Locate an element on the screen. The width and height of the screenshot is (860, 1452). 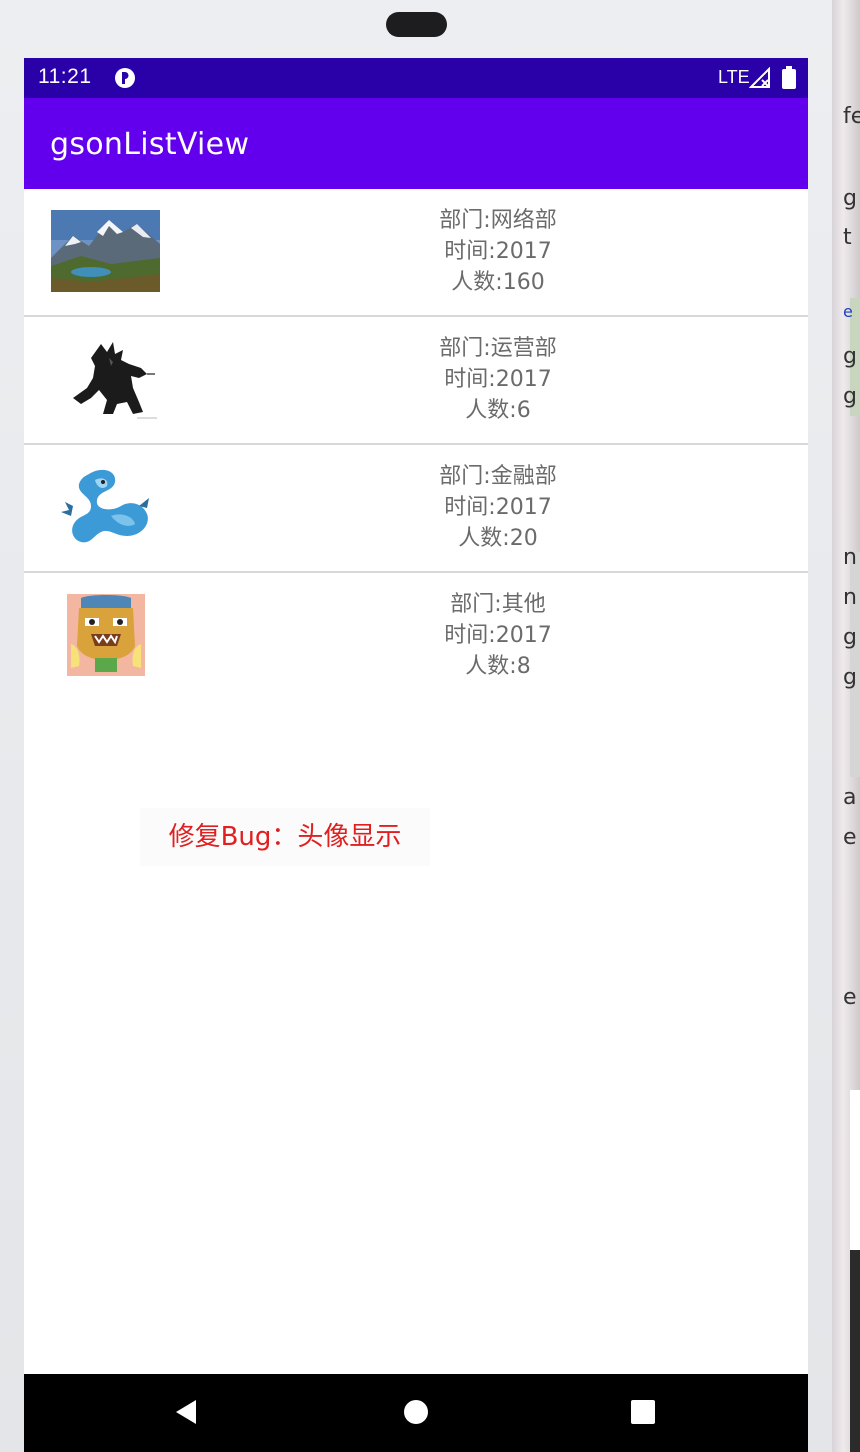
home-icon is located at coordinates (416, 1412).